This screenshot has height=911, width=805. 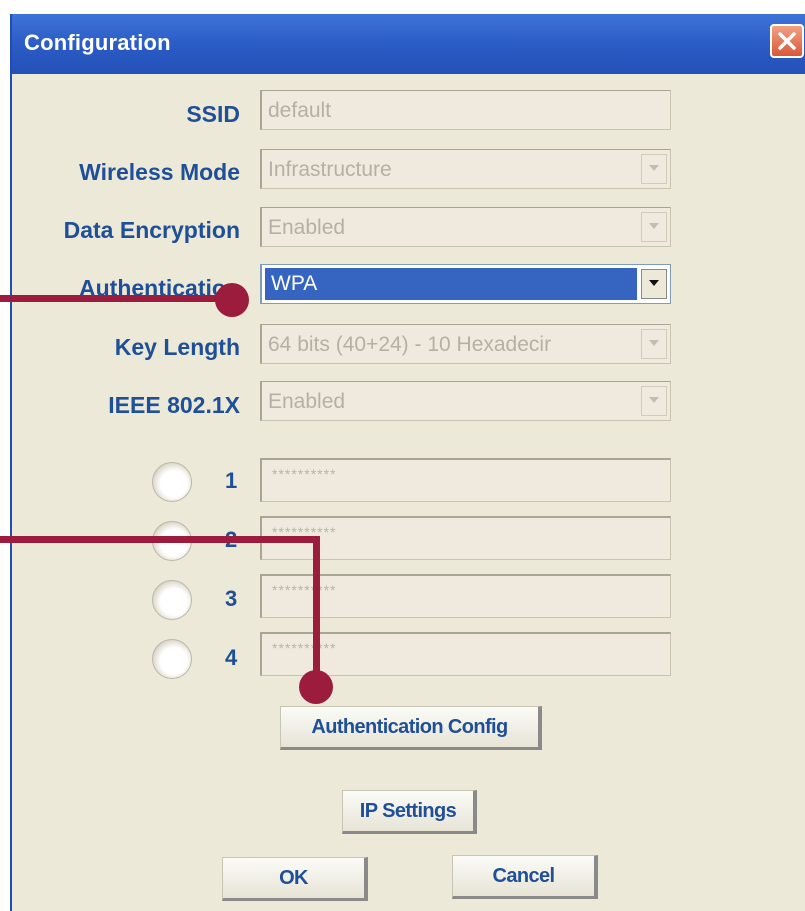 What do you see at coordinates (231, 480) in the screenshot?
I see `key-1-number: 1` at bounding box center [231, 480].